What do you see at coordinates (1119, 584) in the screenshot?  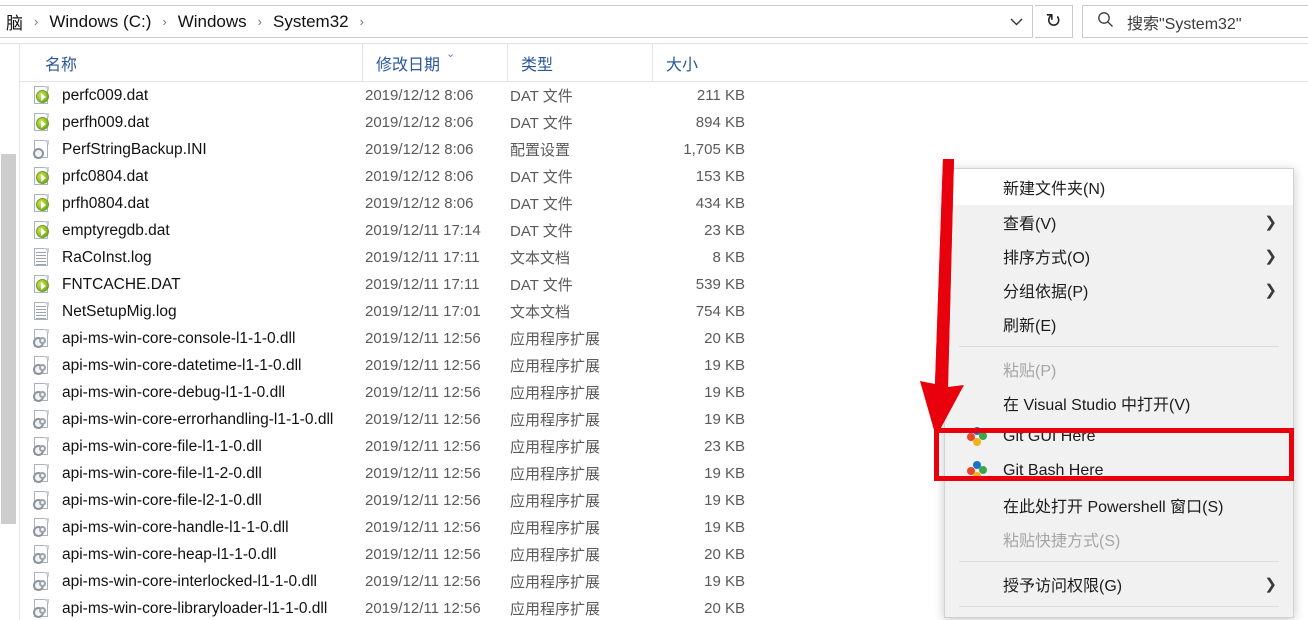 I see `menu-item: 授予访问权限(G) ❯` at bounding box center [1119, 584].